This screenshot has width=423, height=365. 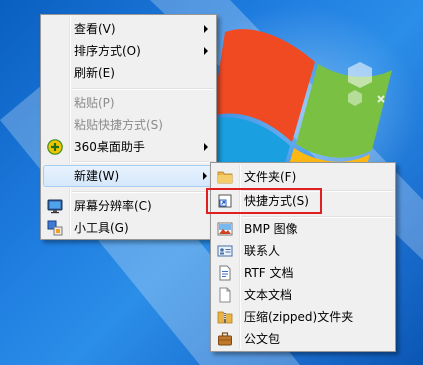 What do you see at coordinates (303, 229) in the screenshot?
I see `submenu-item-bmp-image: BMP 图像` at bounding box center [303, 229].